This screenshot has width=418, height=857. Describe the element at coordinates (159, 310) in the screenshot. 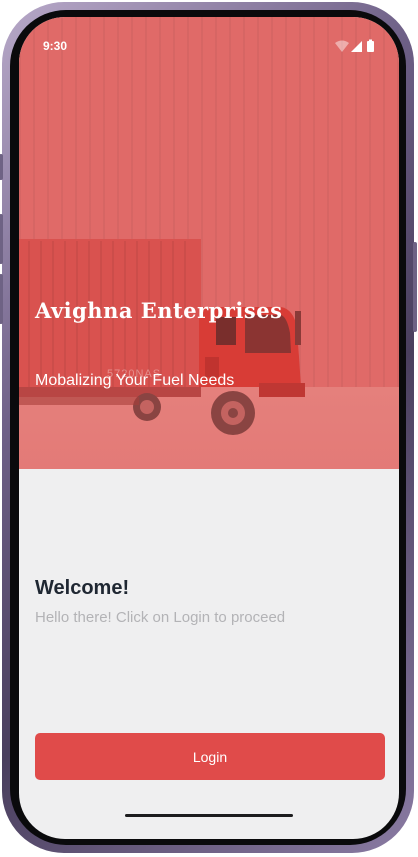

I see `company-name: Avighna Enterprises` at that location.